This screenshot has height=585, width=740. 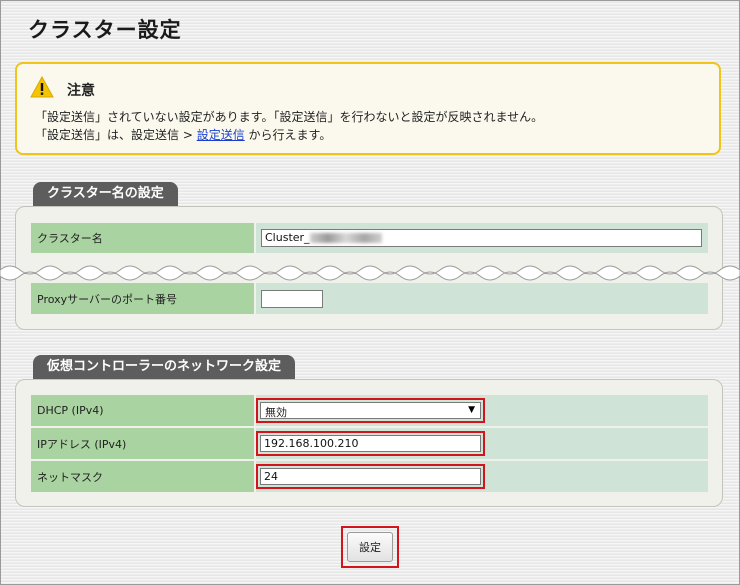 I want to click on redacted-text, so click(x=345, y=238).